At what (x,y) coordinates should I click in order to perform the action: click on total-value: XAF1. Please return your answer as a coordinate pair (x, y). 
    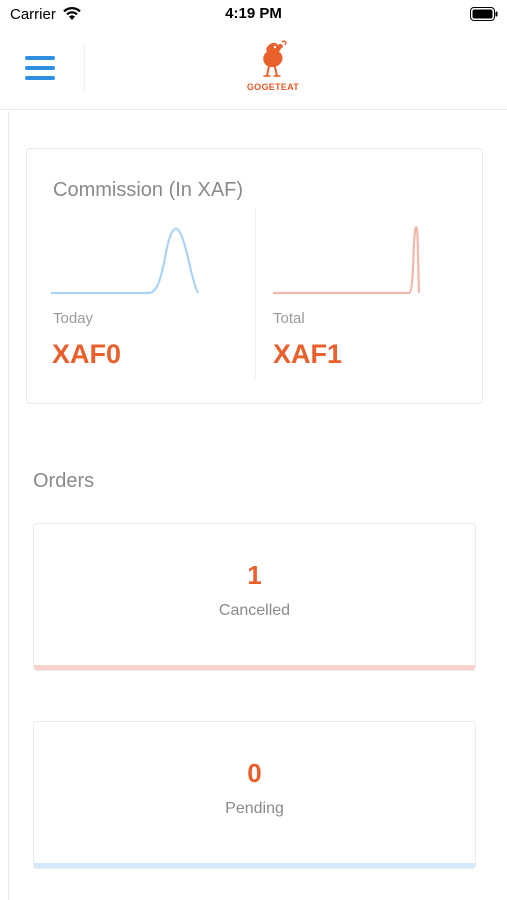
    Looking at the image, I should click on (308, 354).